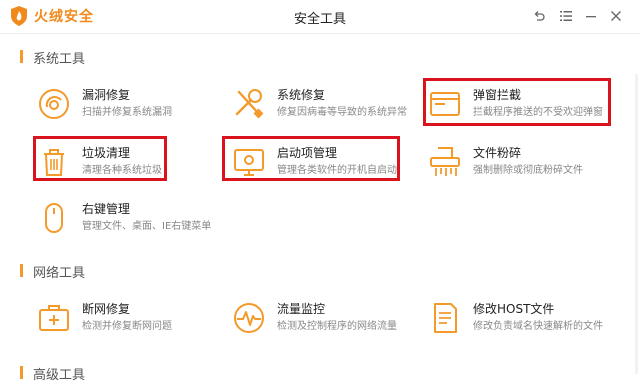  I want to click on tool-desc: 管理文件、桌面、IE右键菜单, so click(147, 226).